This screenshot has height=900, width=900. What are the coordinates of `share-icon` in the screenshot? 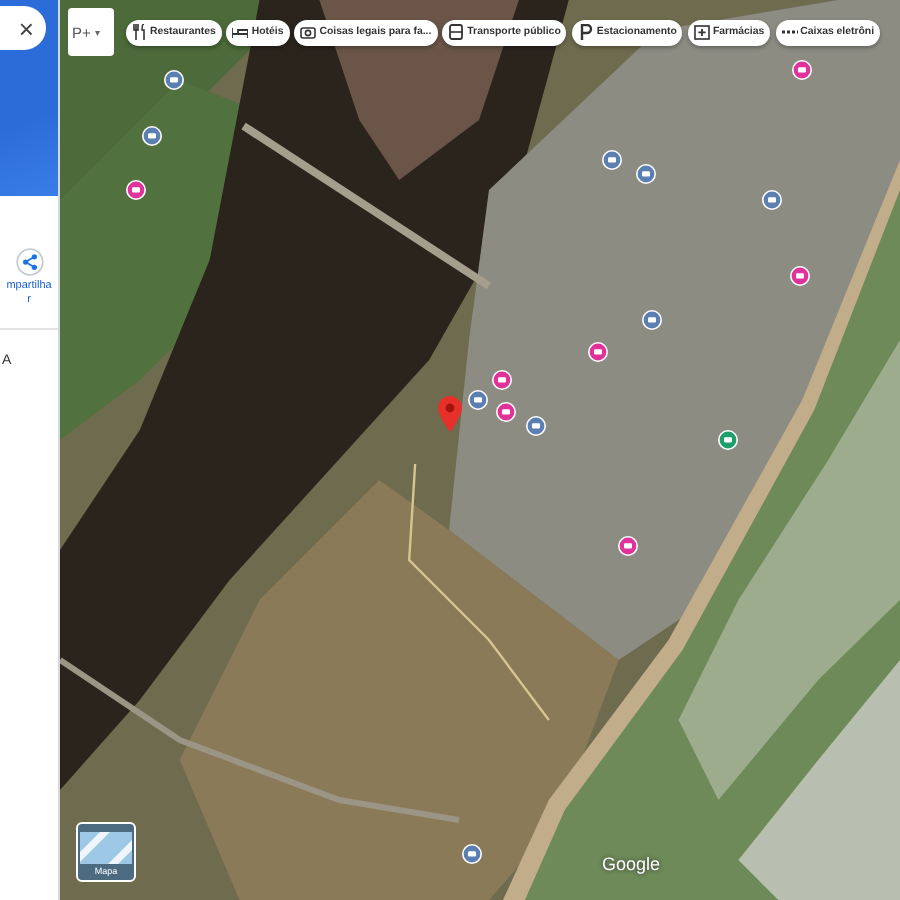 It's located at (29, 262).